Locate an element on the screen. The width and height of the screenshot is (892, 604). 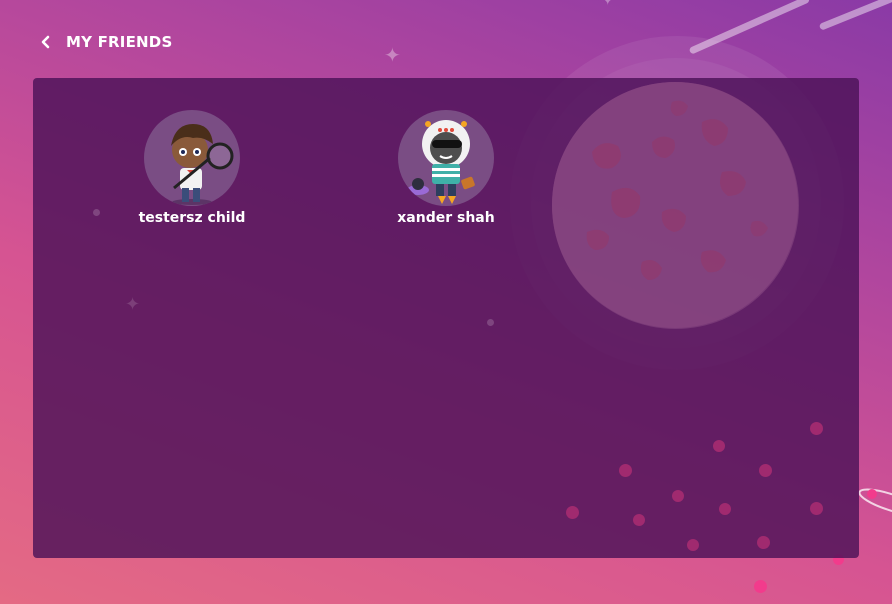
back-navigation: MY FRIENDS is located at coordinates (105, 42).